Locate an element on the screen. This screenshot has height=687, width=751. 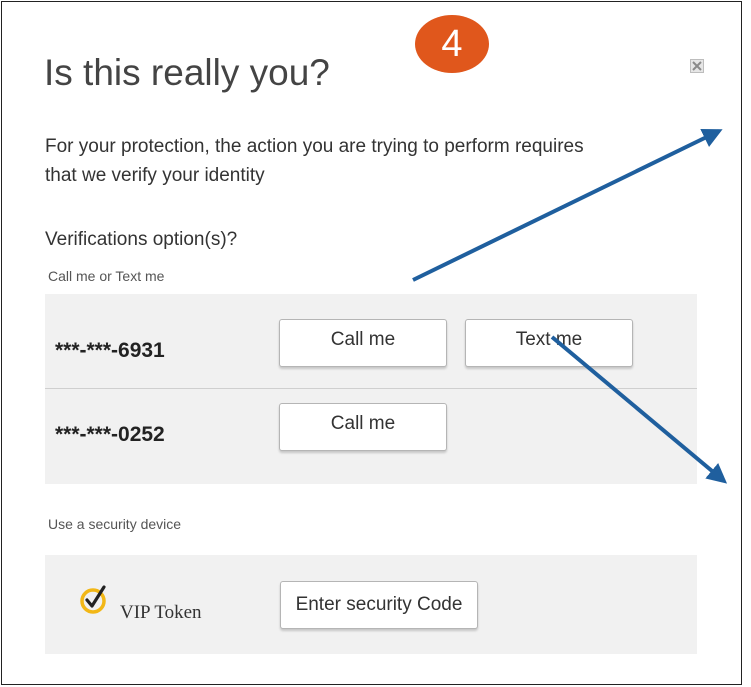
call-me-button-2-label: Call me is located at coordinates (363, 423).